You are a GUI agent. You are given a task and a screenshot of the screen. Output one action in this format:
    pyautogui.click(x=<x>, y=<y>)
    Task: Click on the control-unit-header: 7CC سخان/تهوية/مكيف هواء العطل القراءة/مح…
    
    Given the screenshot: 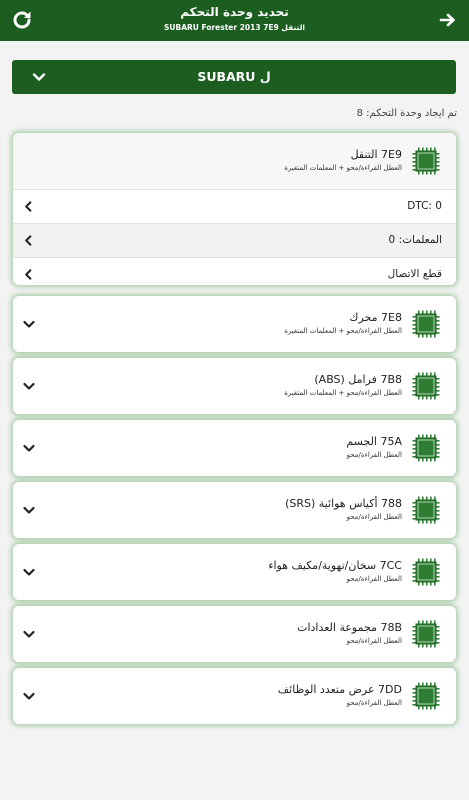 What is the action you would take?
    pyautogui.click(x=234, y=572)
    